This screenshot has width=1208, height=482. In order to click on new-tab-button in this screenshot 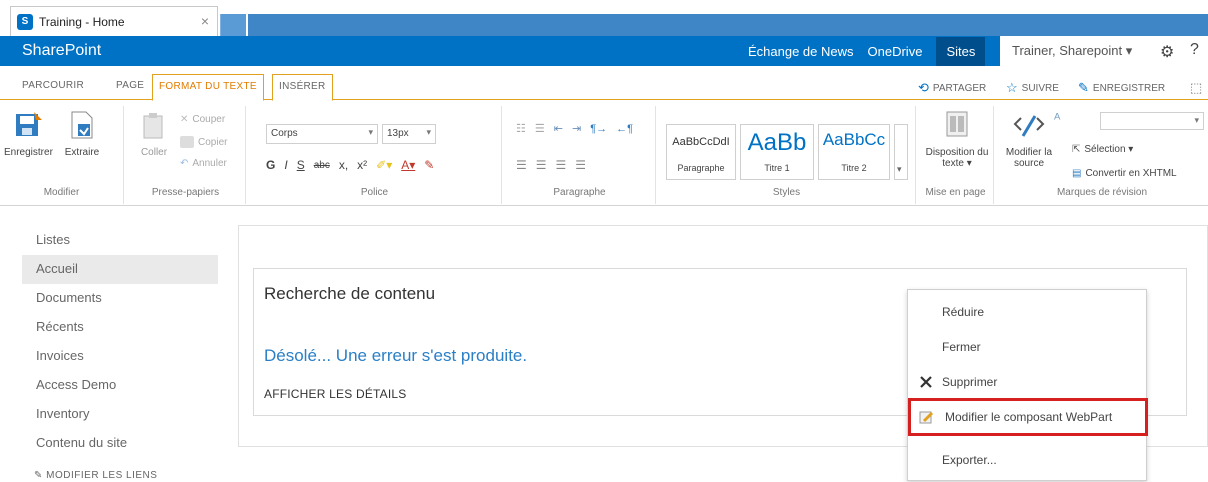, I will do `click(233, 25)`.